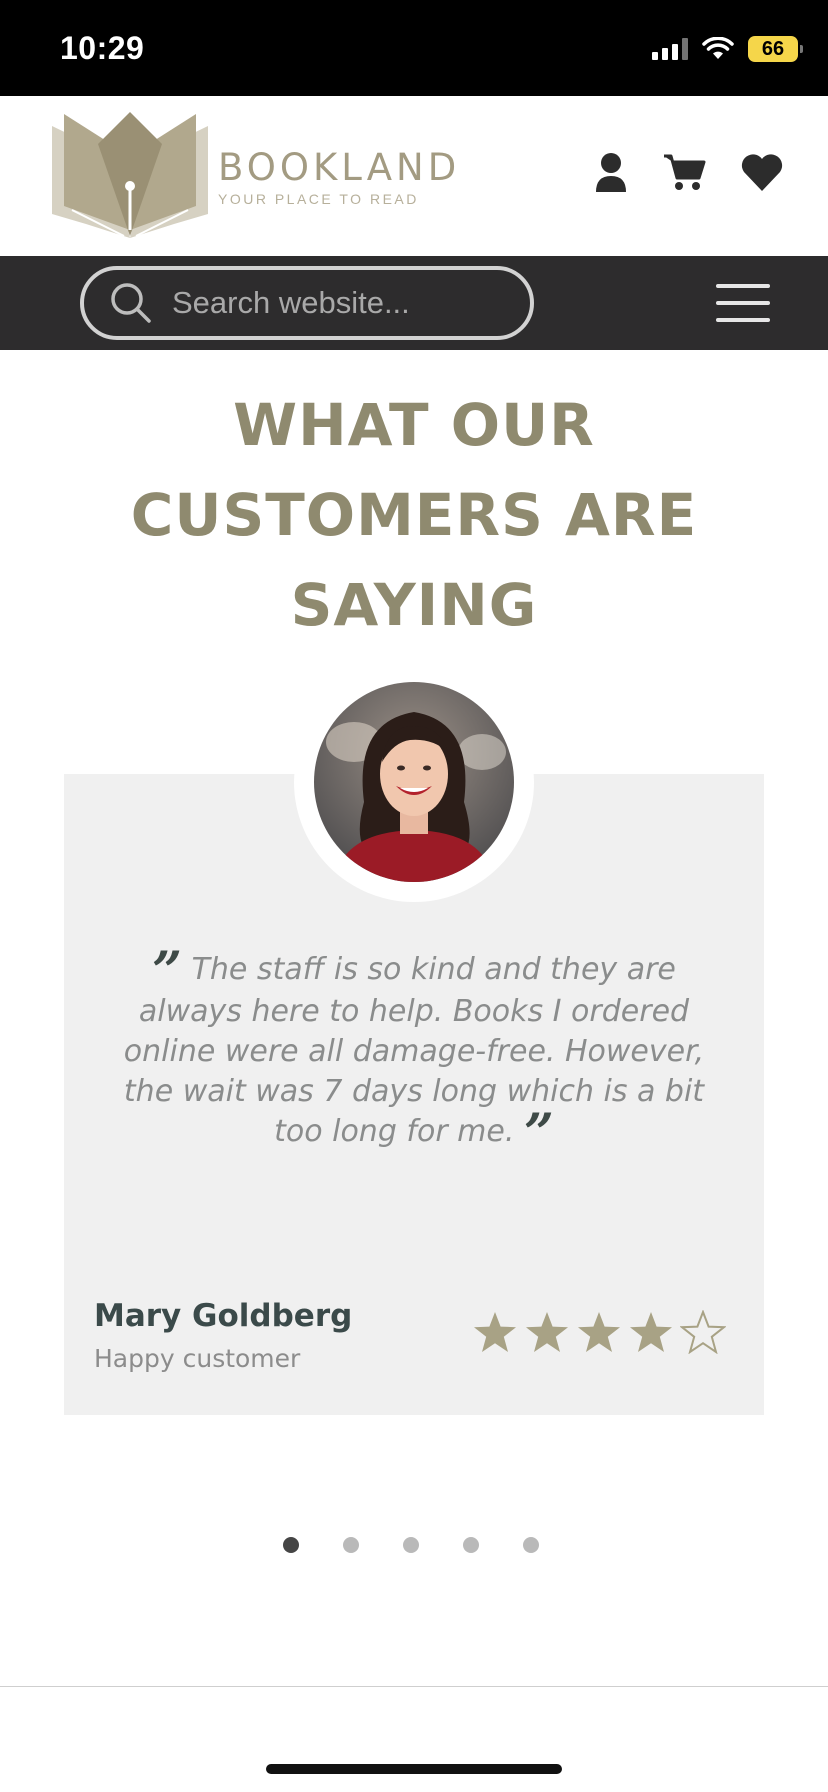 The image size is (828, 1792). I want to click on wifi-icon, so click(718, 48).